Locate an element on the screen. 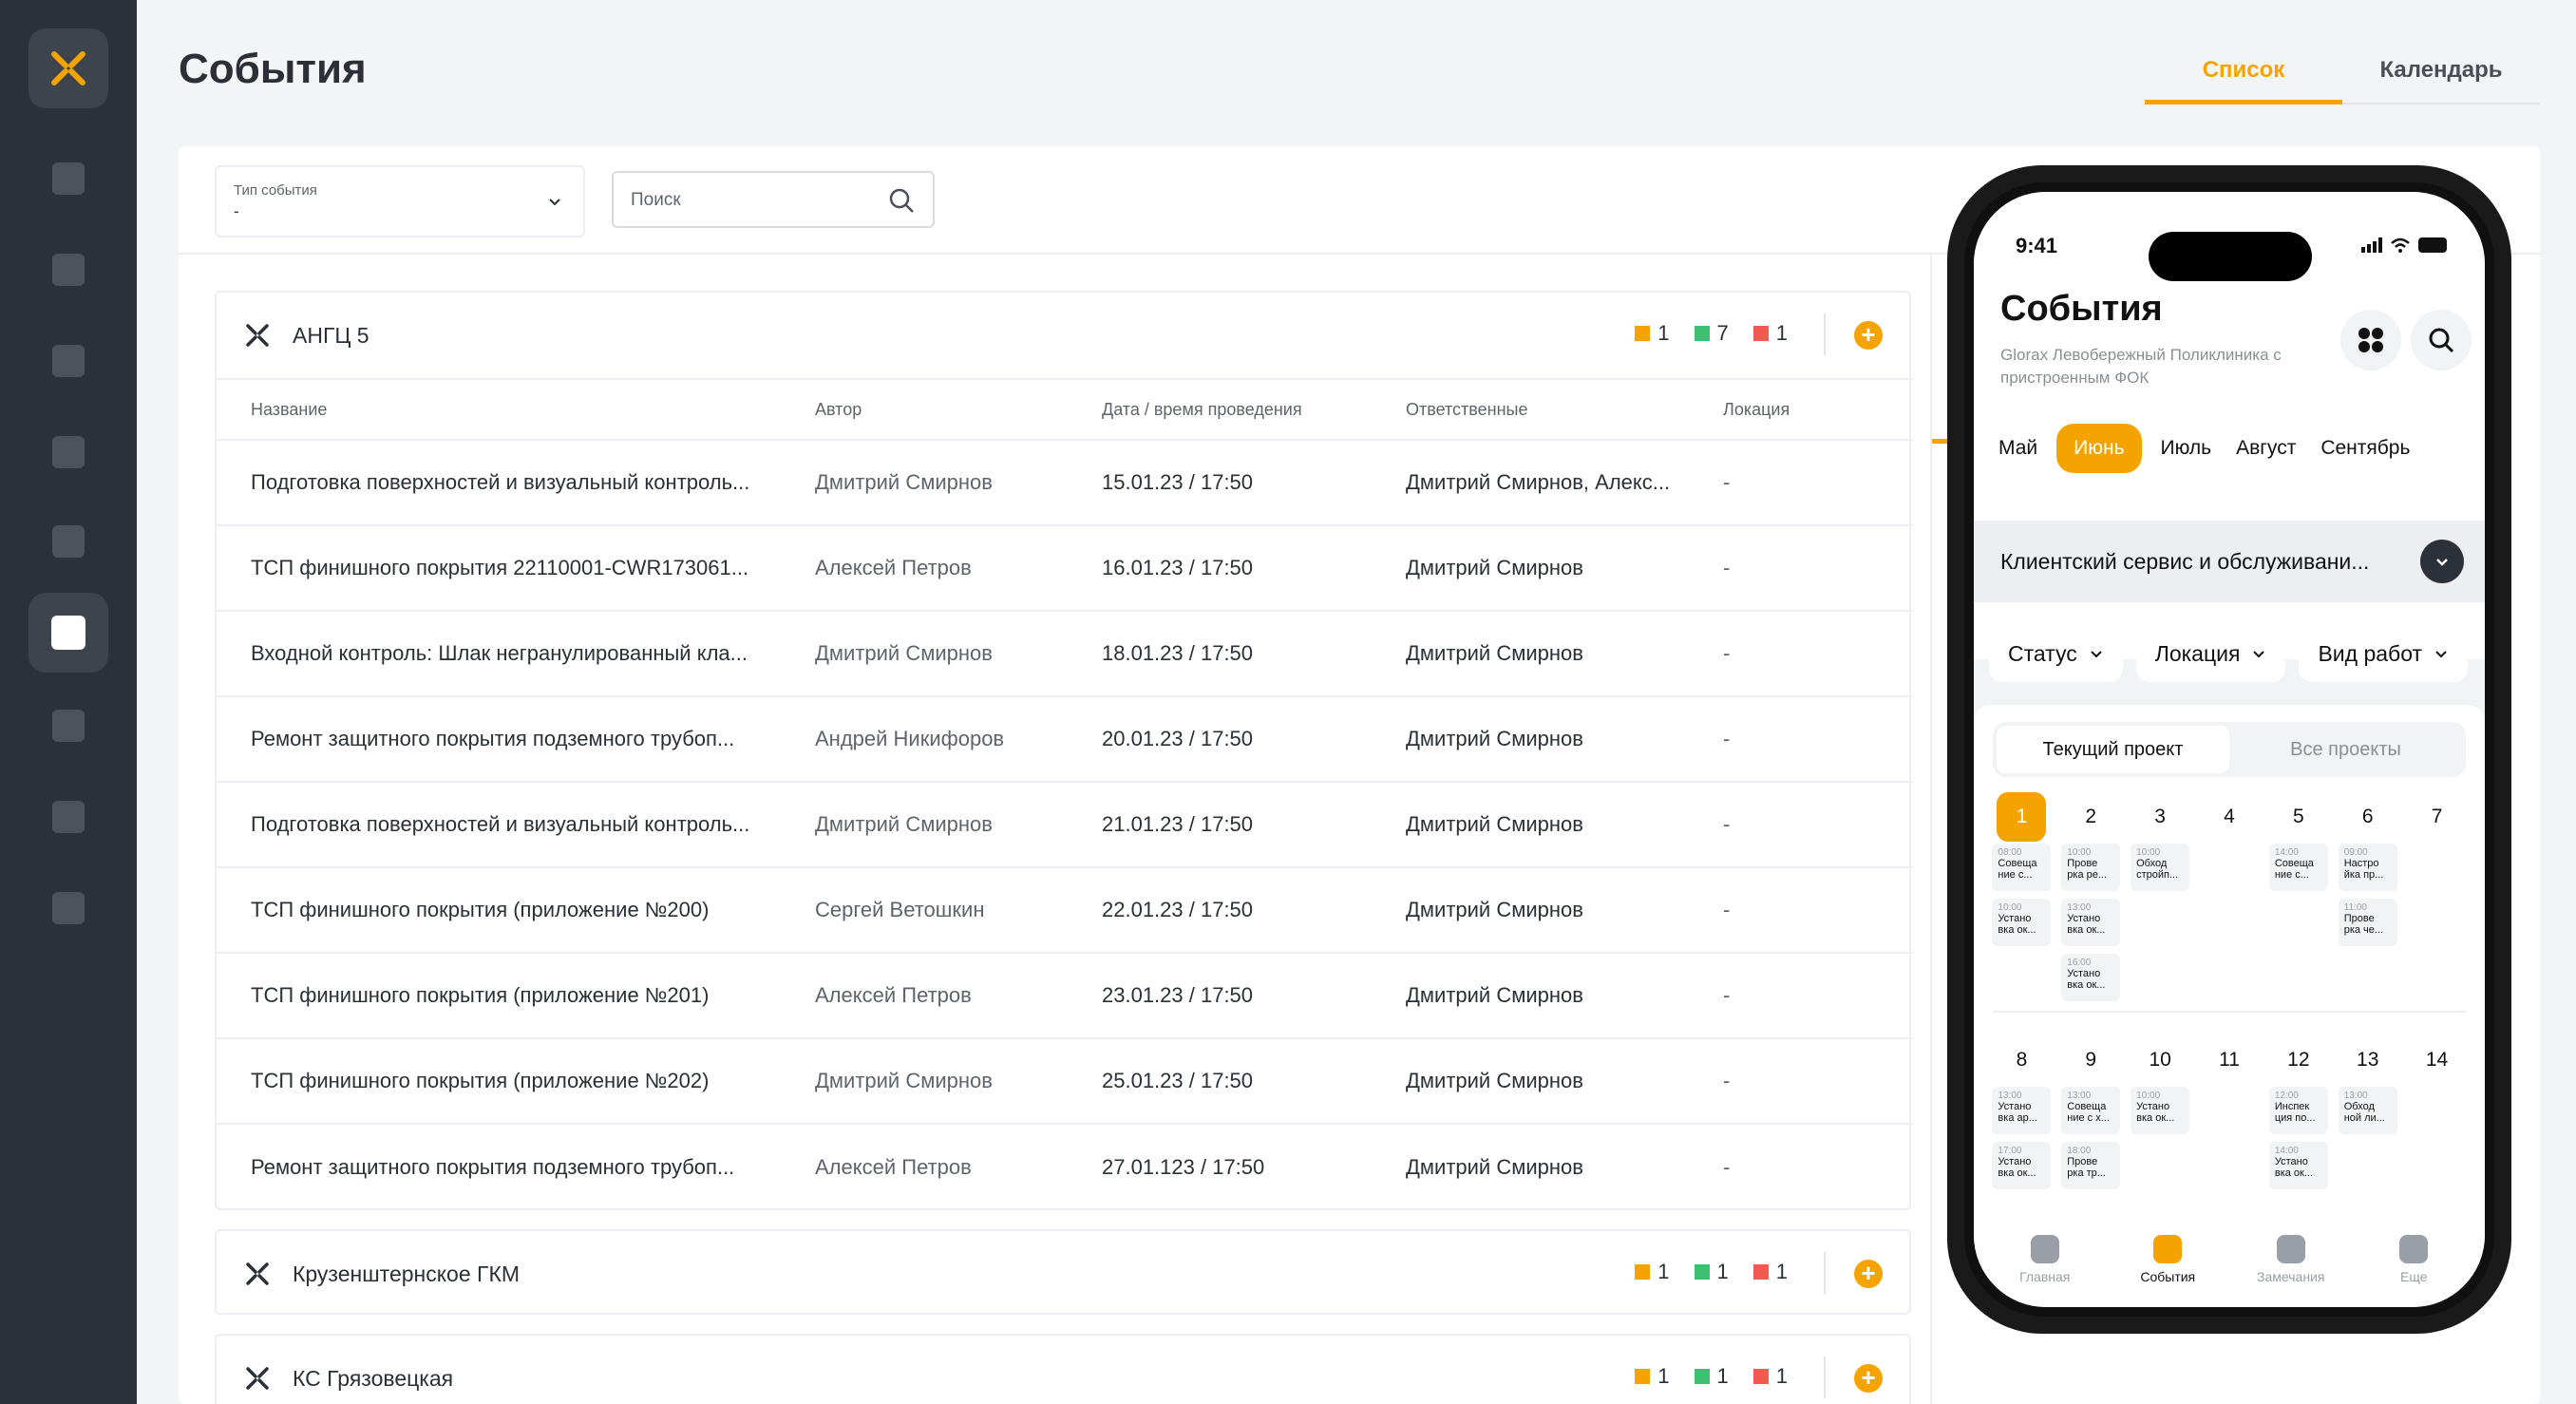 The width and height of the screenshot is (2576, 1404). sidebar-item-video is located at coordinates (68, 178).